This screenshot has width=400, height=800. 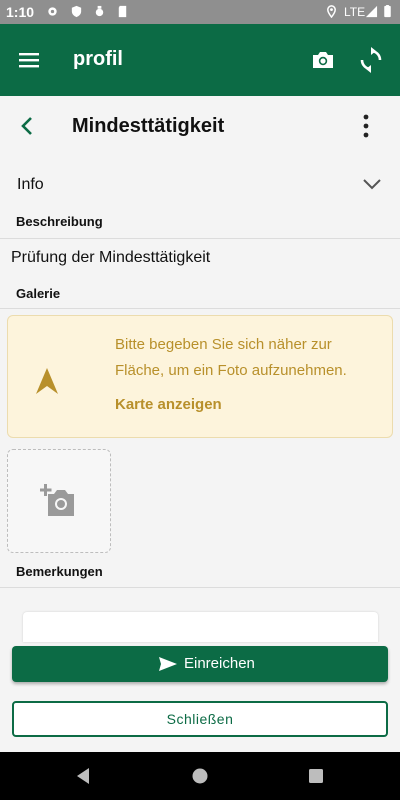 I want to click on shield-status-icon, so click(x=76, y=11).